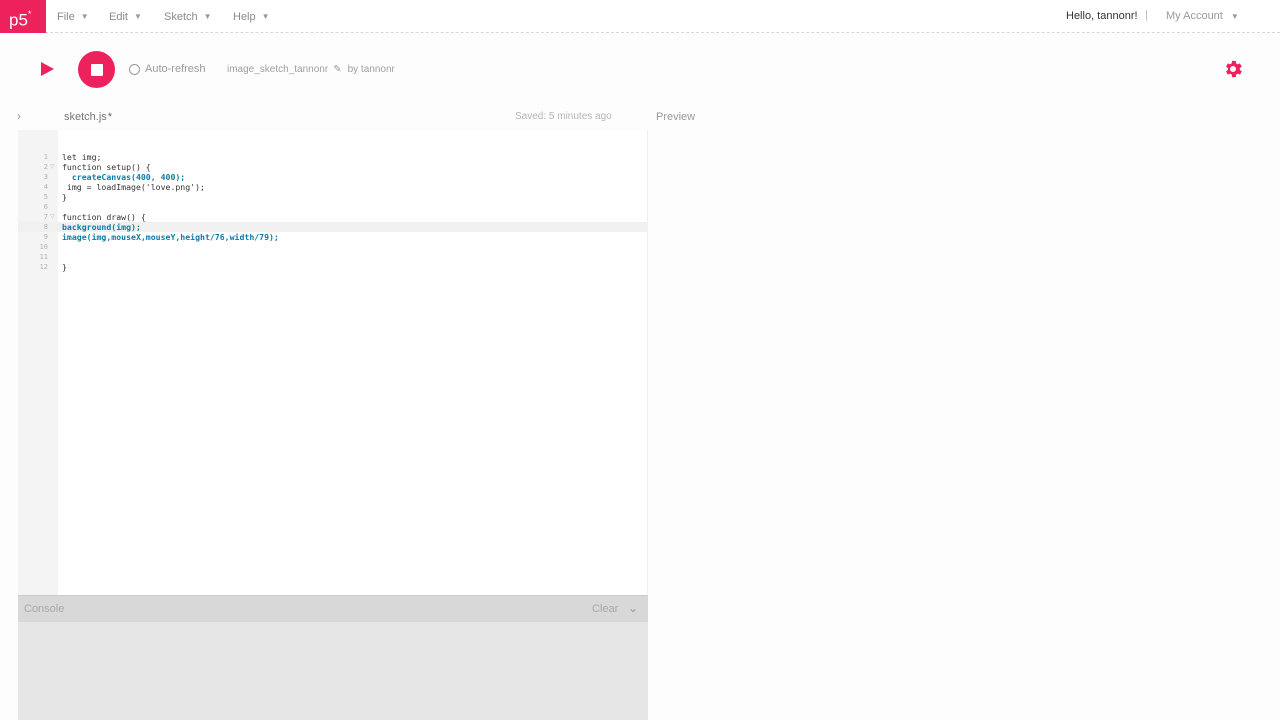 This screenshot has height=720, width=1280. Describe the element at coordinates (371, 69) in the screenshot. I see `sketch-owner: by tannonr` at that location.